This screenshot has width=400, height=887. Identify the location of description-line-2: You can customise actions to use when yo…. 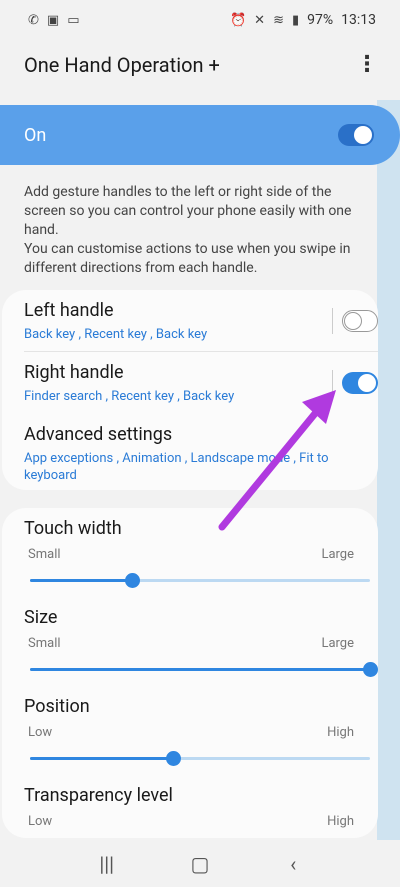
(187, 258).